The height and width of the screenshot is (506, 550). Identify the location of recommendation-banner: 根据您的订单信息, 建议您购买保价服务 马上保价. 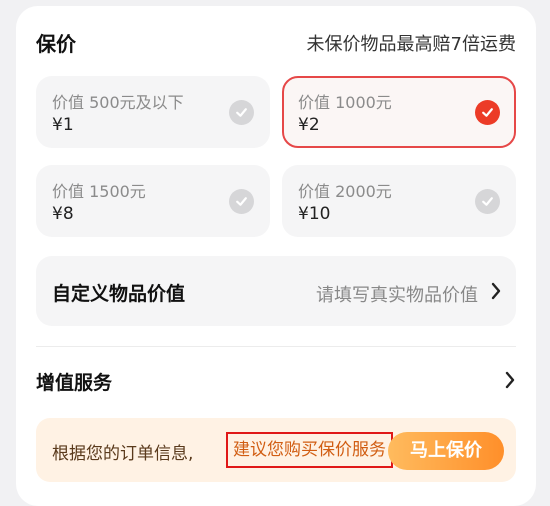
(276, 450).